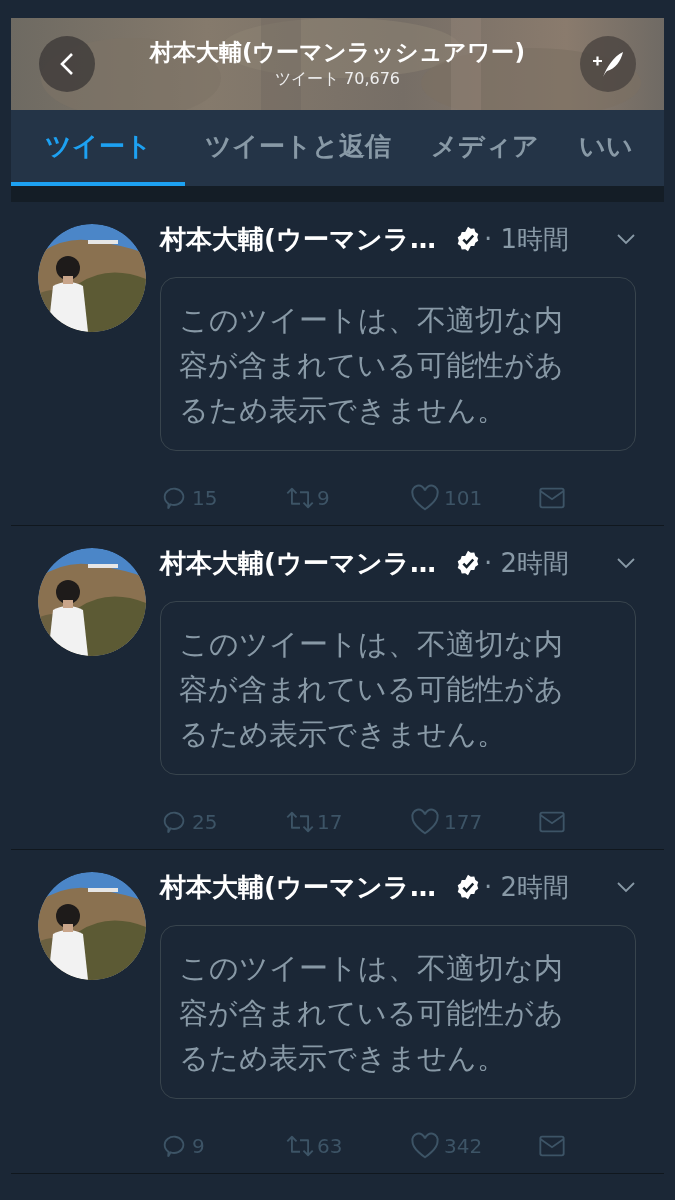 This screenshot has width=675, height=1200. Describe the element at coordinates (298, 148) in the screenshot. I see `tab: ツイートと返信` at that location.